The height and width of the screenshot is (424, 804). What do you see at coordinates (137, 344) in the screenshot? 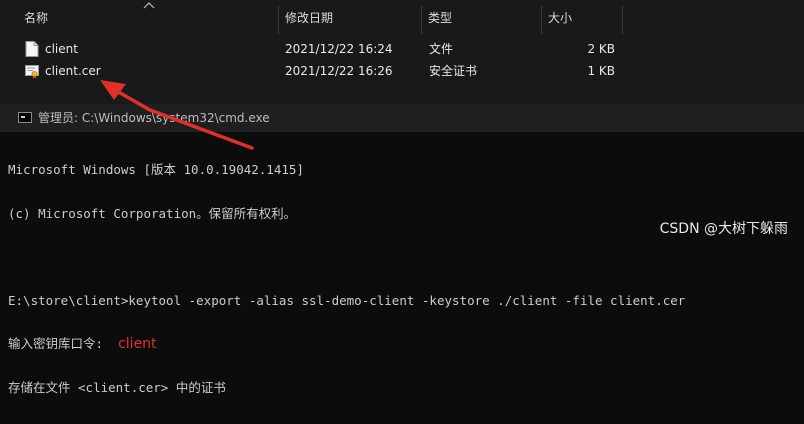
I see `typed-password-annotation: client` at bounding box center [137, 344].